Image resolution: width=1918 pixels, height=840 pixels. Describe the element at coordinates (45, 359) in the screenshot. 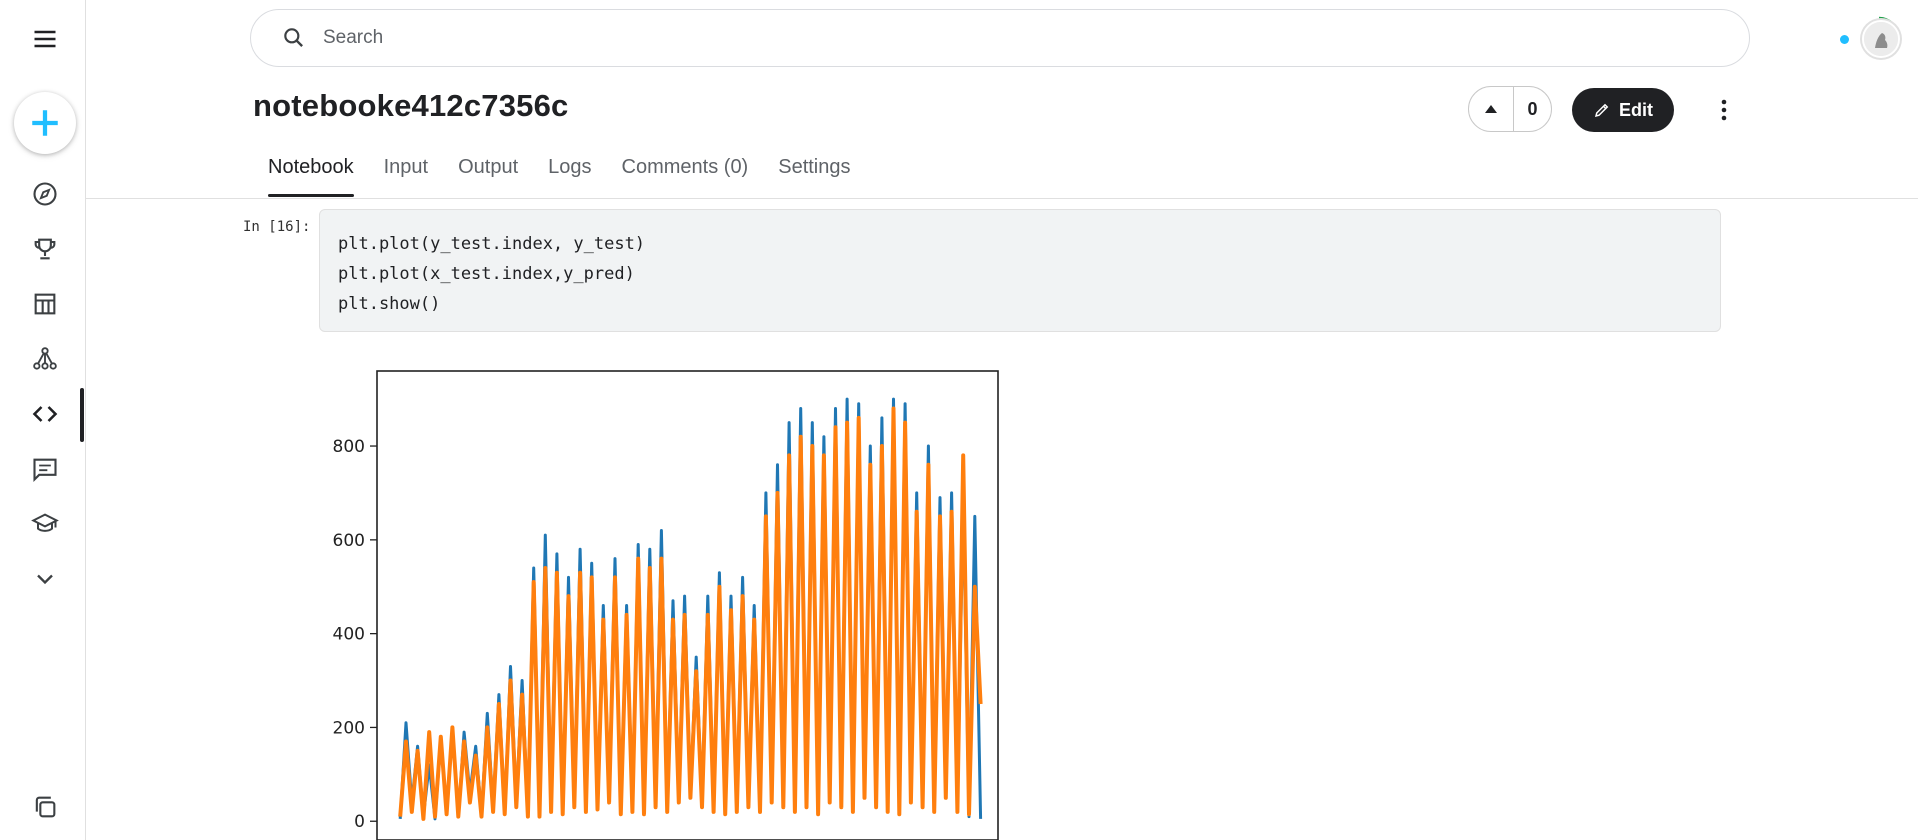

I see `models-icon` at that location.